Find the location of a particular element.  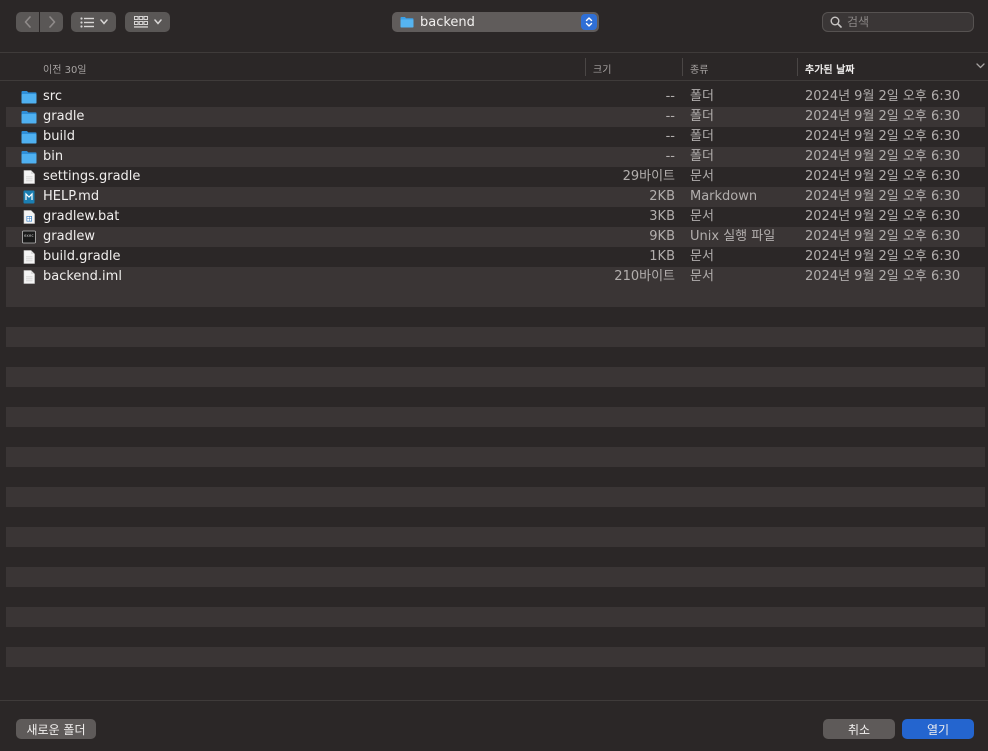

svg-text: exec is located at coordinates (29, 235).